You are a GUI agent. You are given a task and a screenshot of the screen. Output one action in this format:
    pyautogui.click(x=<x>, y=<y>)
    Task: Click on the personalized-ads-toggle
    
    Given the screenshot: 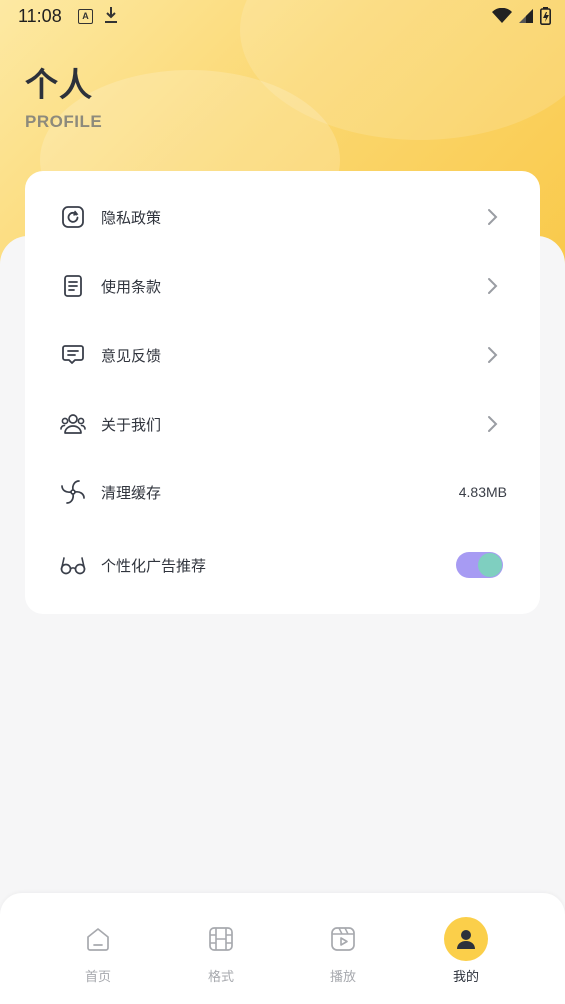 What is the action you would take?
    pyautogui.click(x=479, y=565)
    